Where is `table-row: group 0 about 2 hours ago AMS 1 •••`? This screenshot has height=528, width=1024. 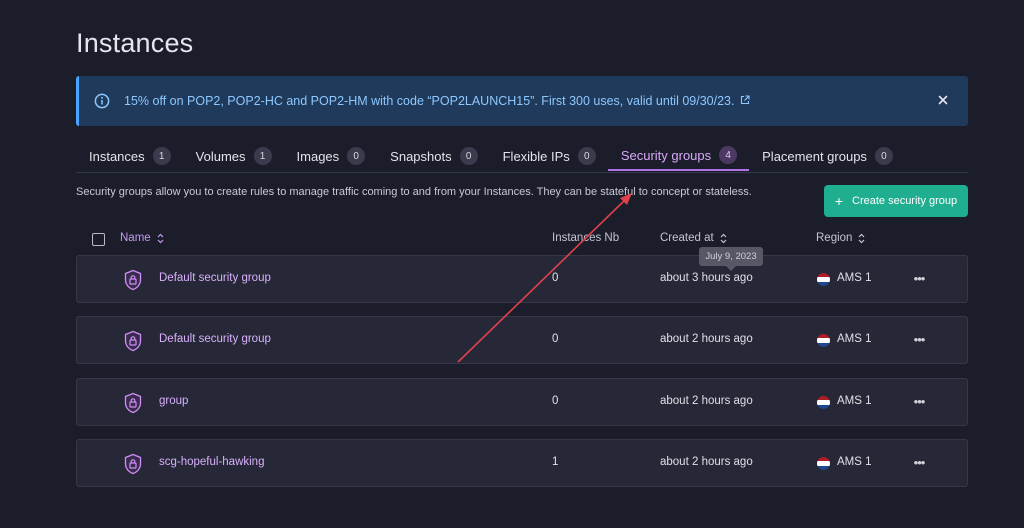 table-row: group 0 about 2 hours ago AMS 1 ••• is located at coordinates (522, 402).